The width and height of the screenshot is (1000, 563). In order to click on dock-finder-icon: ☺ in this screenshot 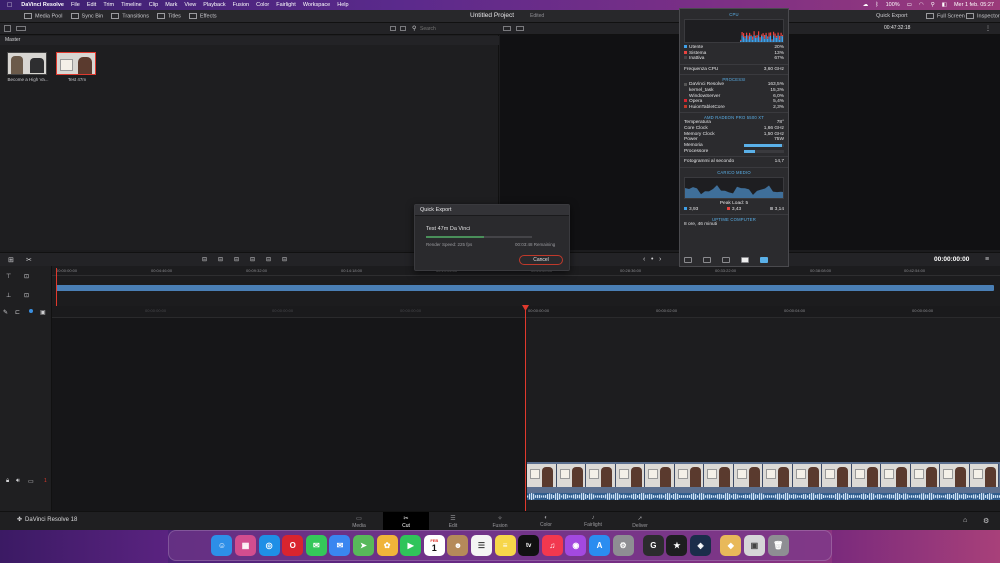, I will do `click(222, 545)`.